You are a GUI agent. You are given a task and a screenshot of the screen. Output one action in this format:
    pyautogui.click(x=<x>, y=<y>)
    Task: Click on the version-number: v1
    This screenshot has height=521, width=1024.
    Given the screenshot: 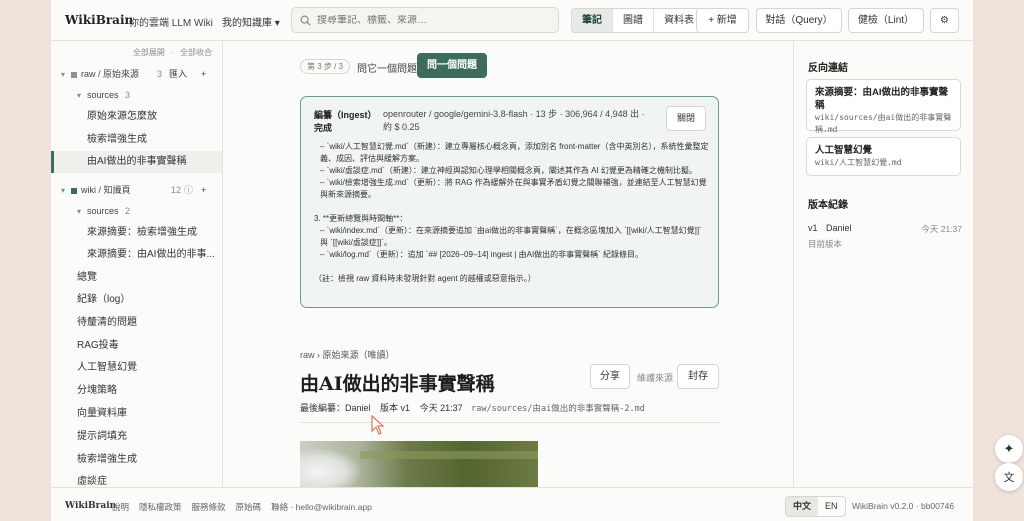 What is the action you would take?
    pyautogui.click(x=813, y=228)
    